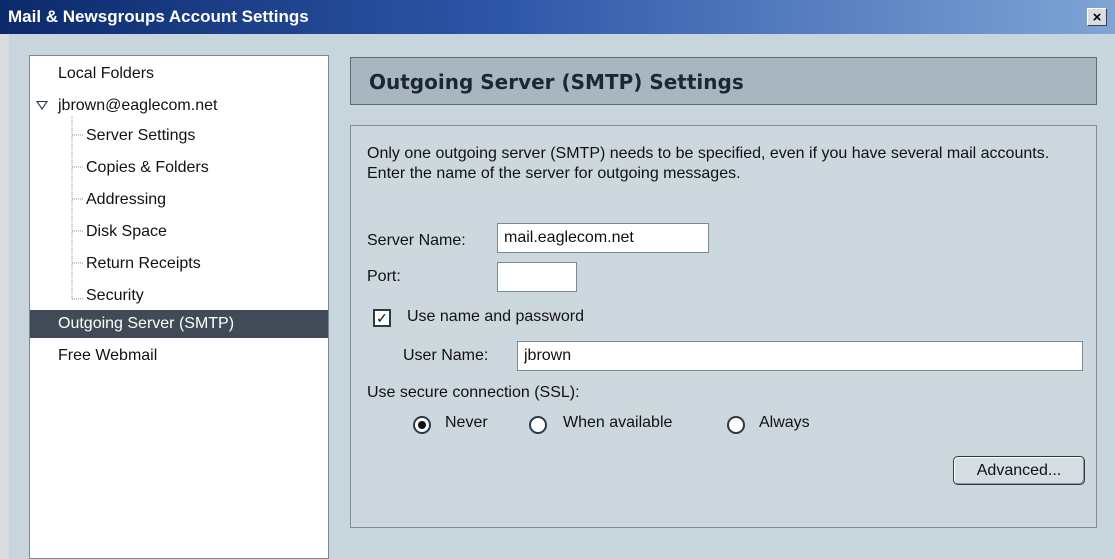 This screenshot has width=1115, height=559. What do you see at coordinates (108, 355) in the screenshot?
I see `tree-item-label: Free Webmail` at bounding box center [108, 355].